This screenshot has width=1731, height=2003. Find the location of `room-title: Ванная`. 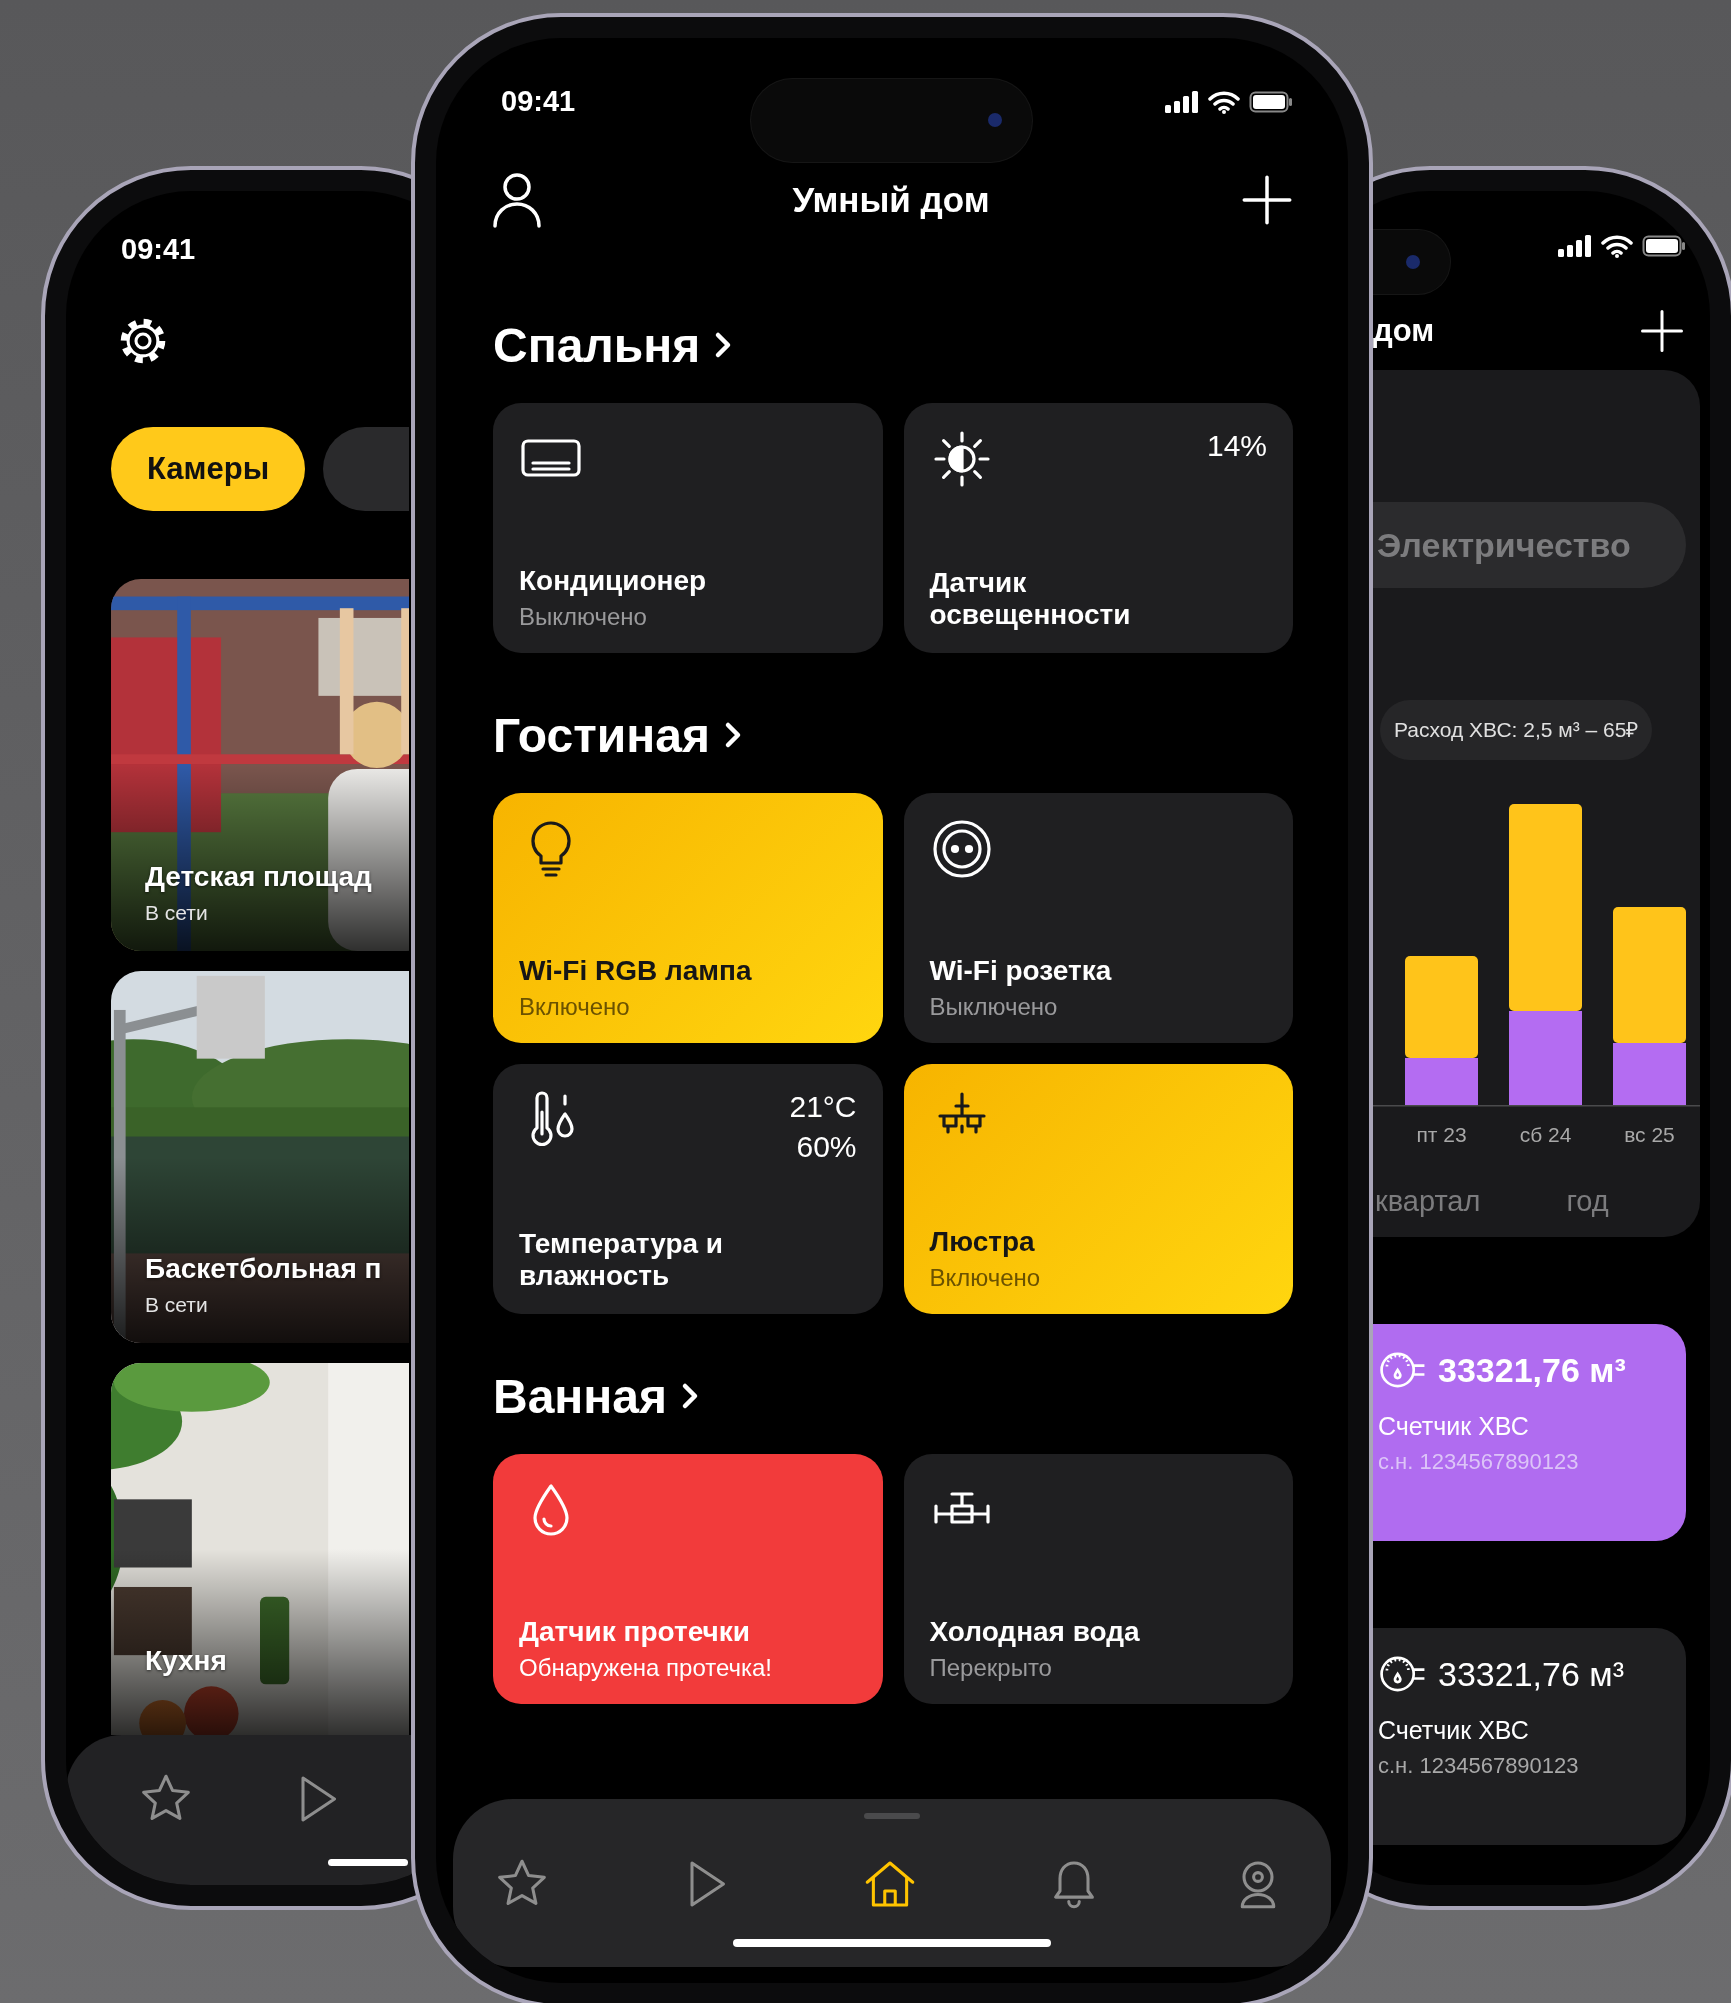

room-title: Ванная is located at coordinates (580, 1396).